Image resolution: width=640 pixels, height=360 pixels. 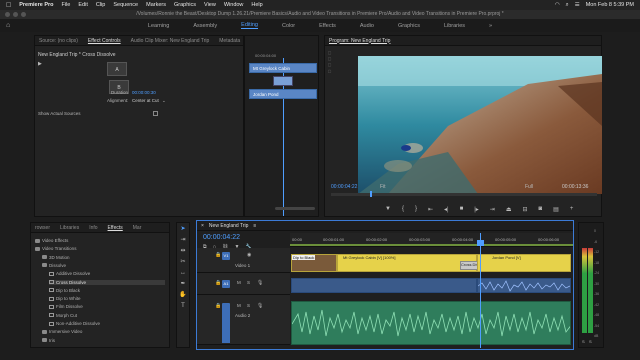 I want to click on menu-file: File, so click(x=66, y=5).